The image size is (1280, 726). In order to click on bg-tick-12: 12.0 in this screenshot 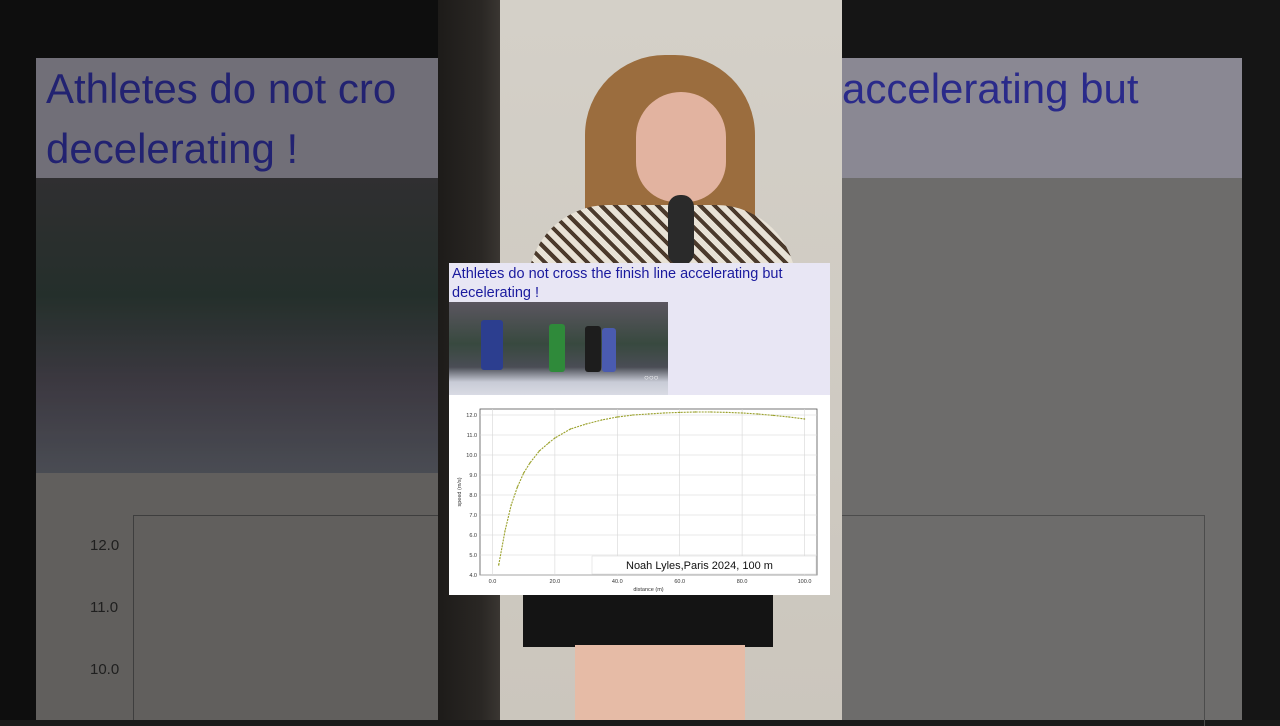, I will do `click(105, 545)`.